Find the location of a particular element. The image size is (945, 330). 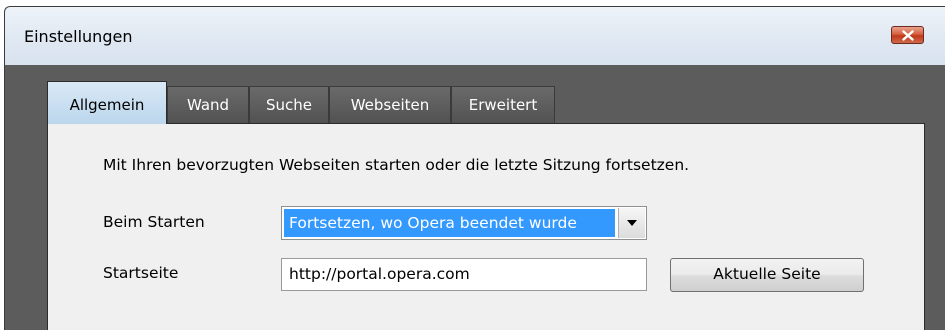

tab-suche: Suche is located at coordinates (289, 104).